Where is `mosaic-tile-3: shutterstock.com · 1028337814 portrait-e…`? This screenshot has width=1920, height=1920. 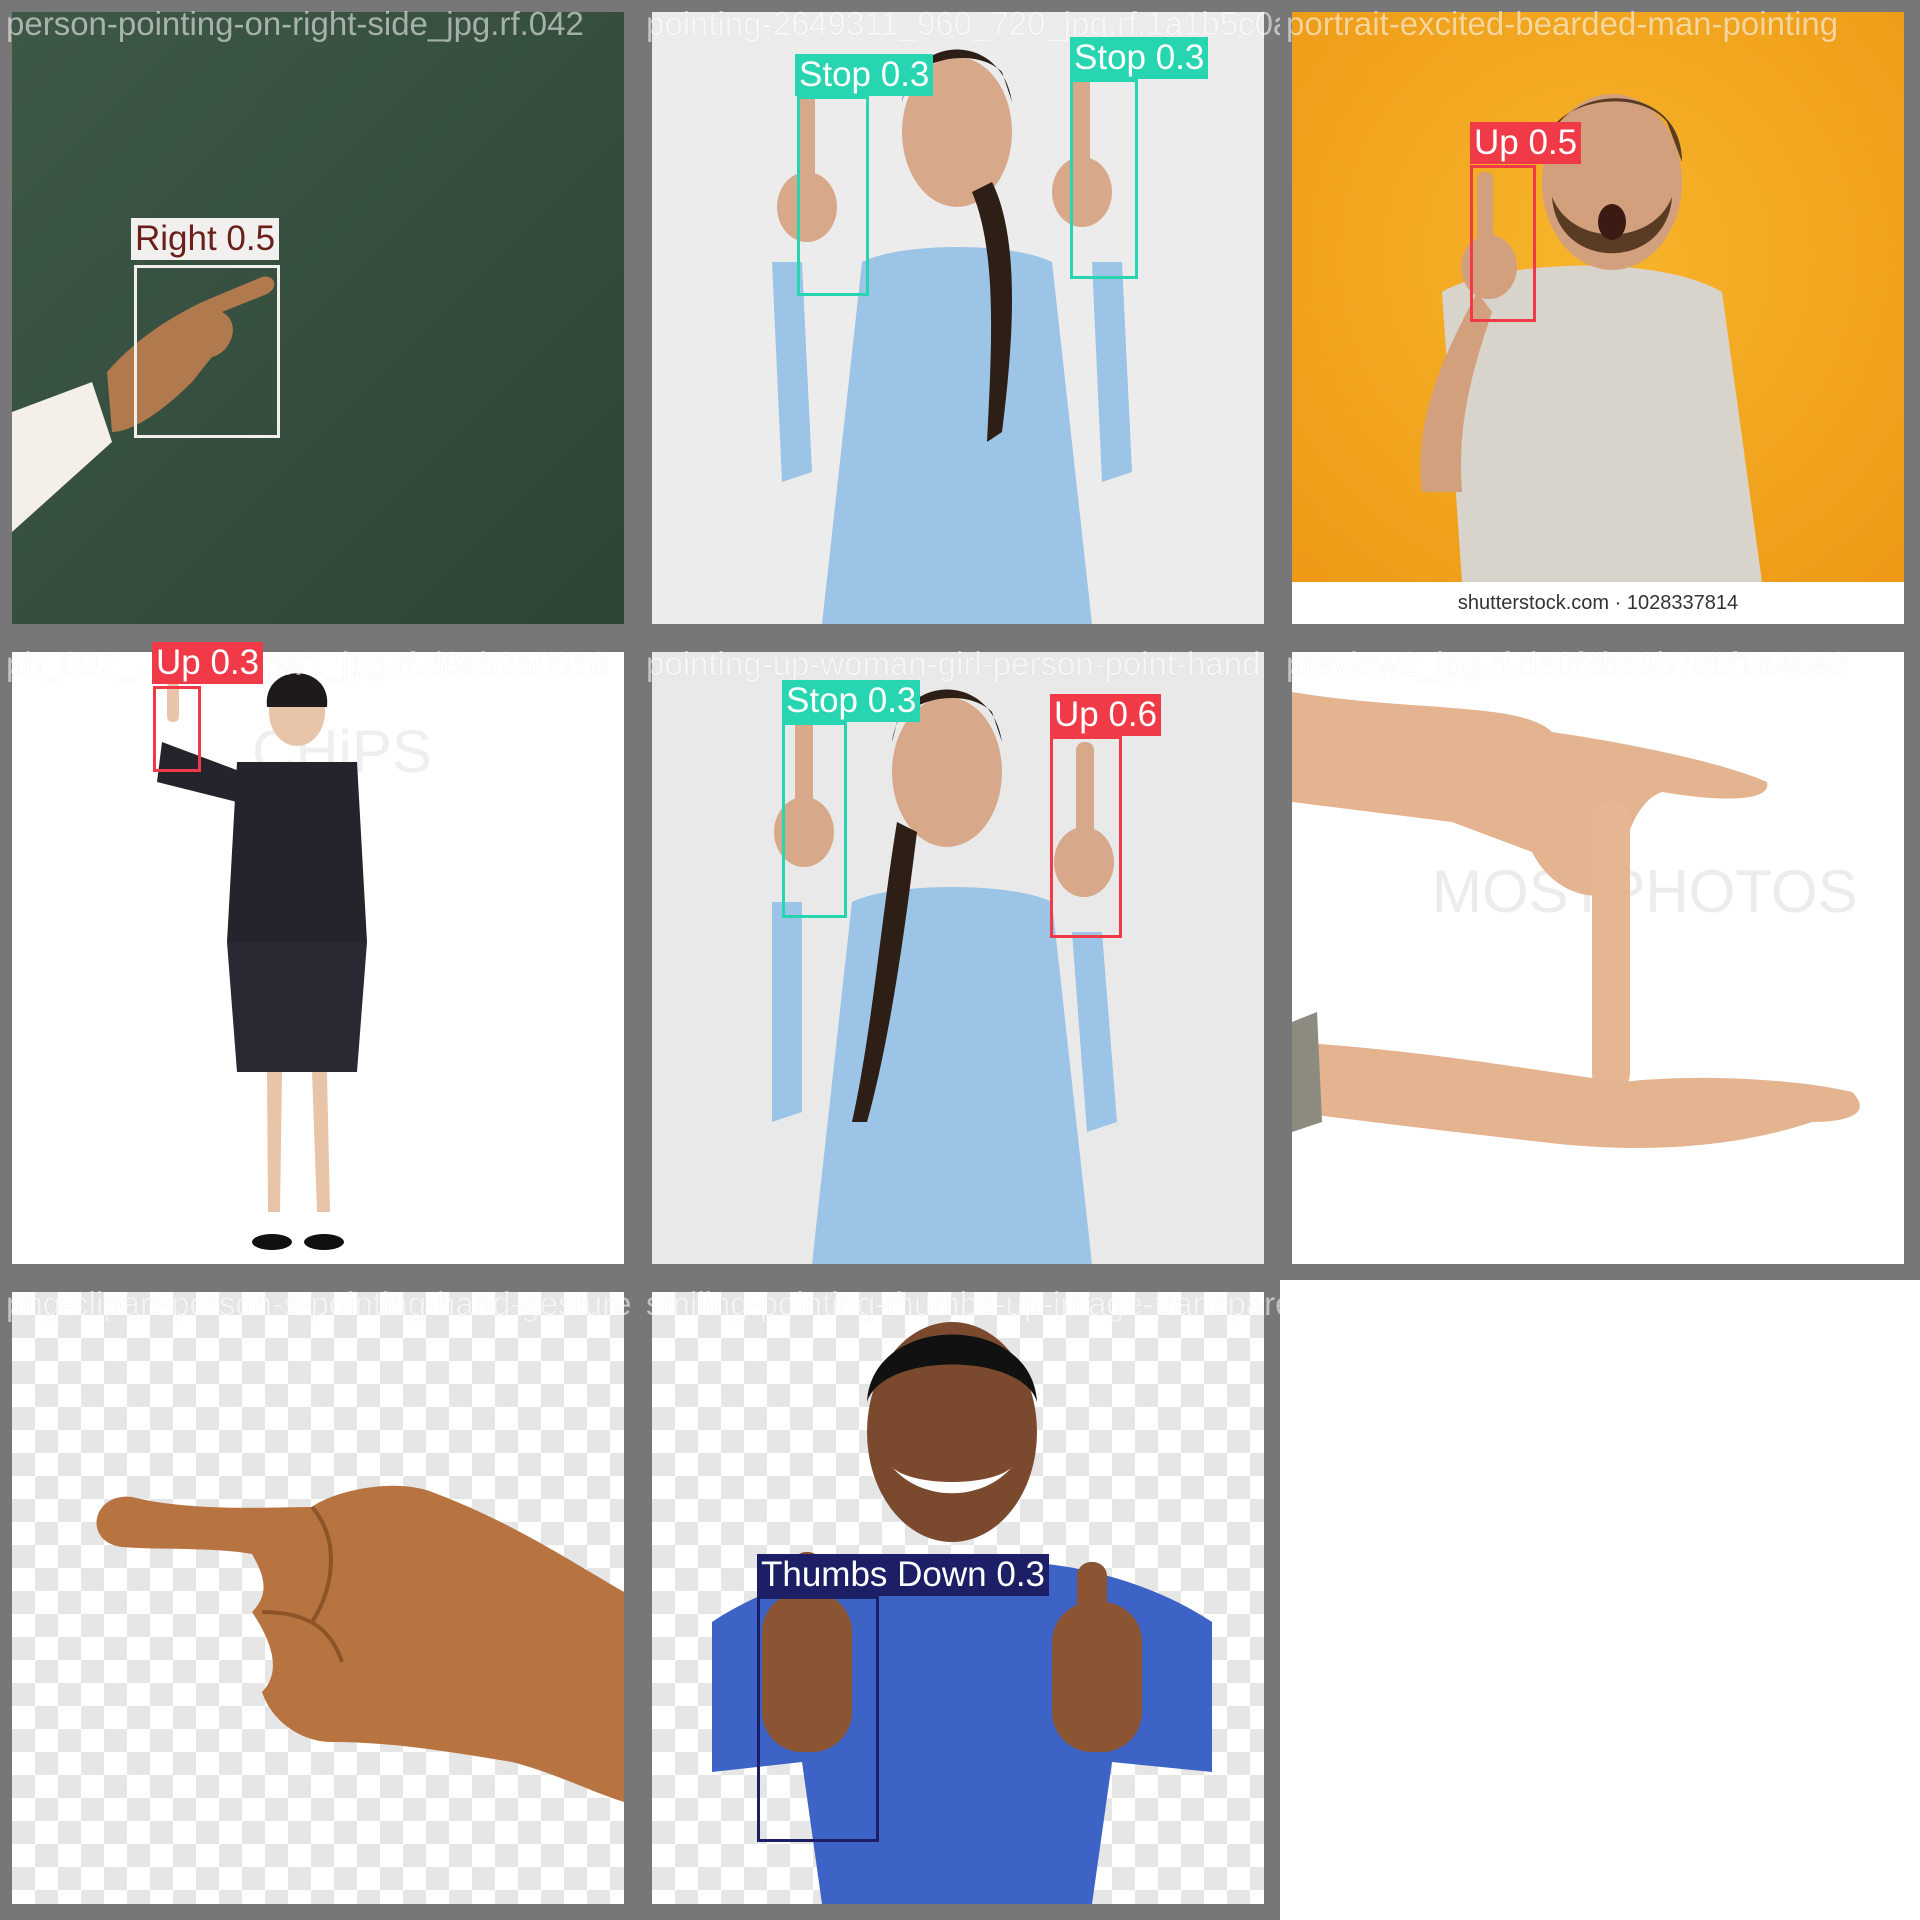 mosaic-tile-3: shutterstock.com · 1028337814 portrait-e… is located at coordinates (1600, 320).